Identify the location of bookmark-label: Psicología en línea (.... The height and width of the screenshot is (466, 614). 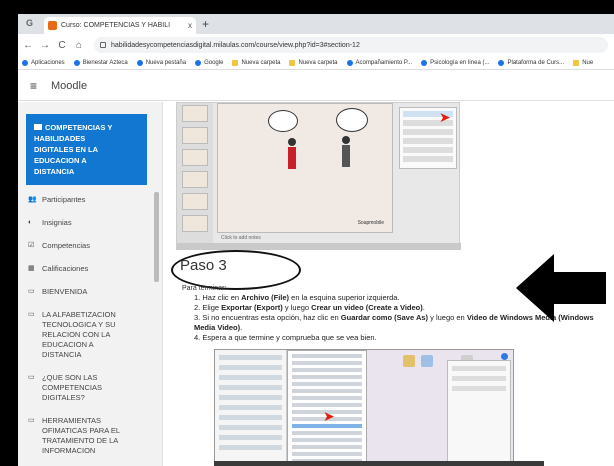
(460, 62).